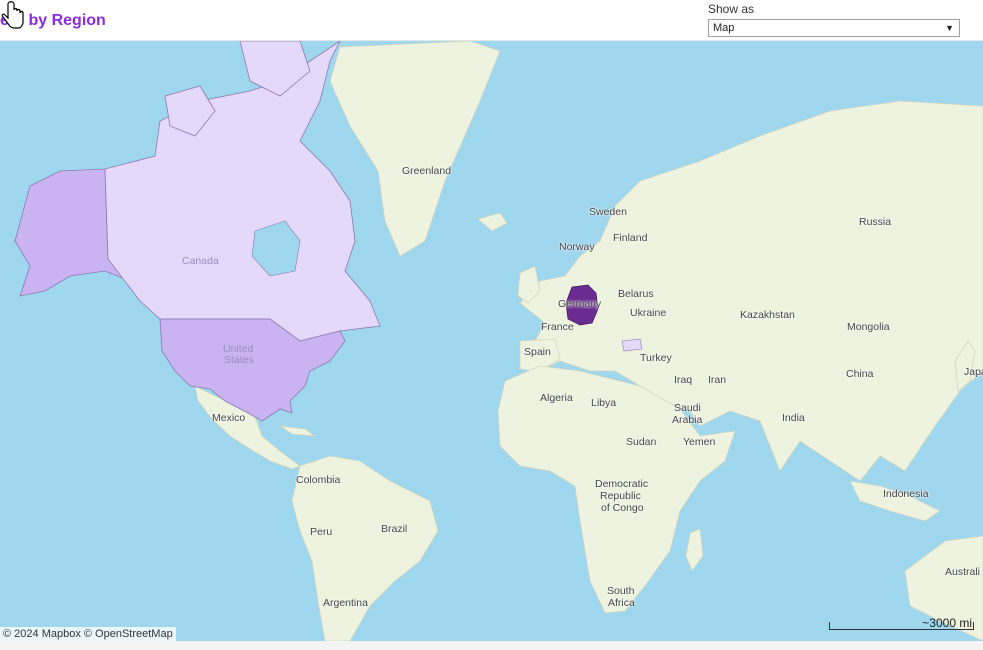  I want to click on label-kazakhstan: Kazakhstan, so click(767, 315).